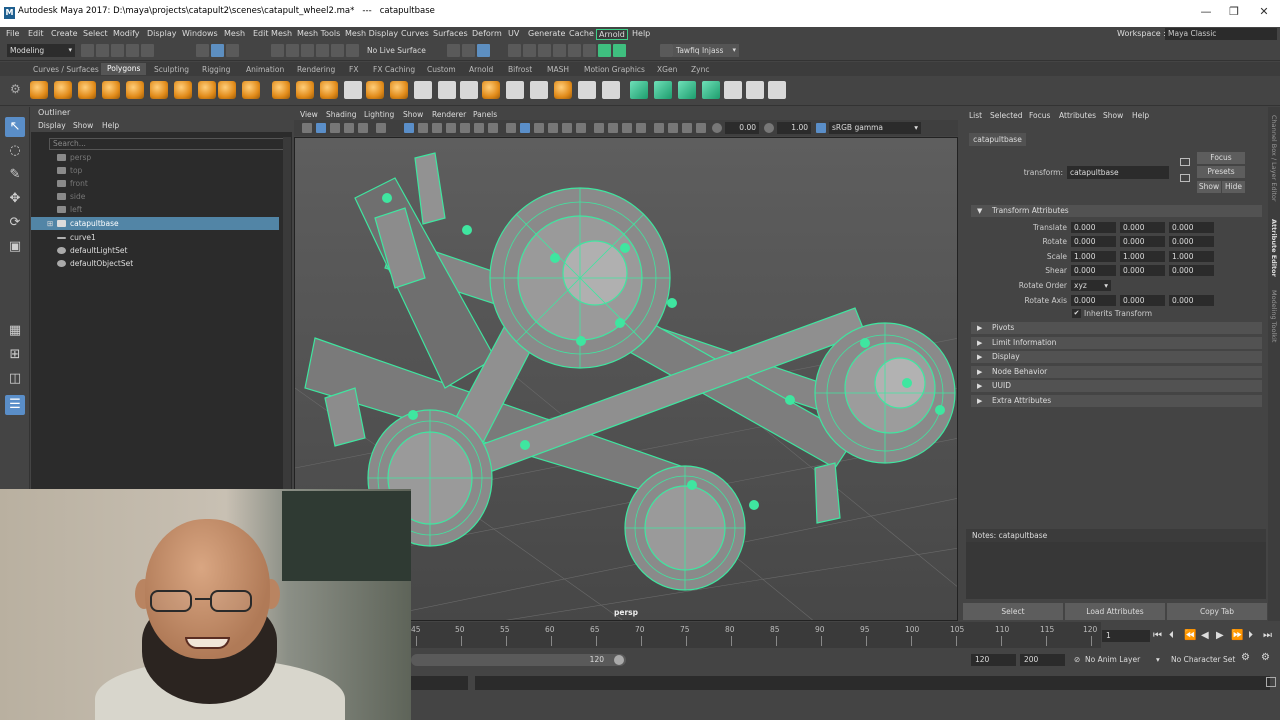 Image resolution: width=1280 pixels, height=720 pixels. What do you see at coordinates (15, 89) in the screenshot?
I see `shelf-options-icon: ⚙` at bounding box center [15, 89].